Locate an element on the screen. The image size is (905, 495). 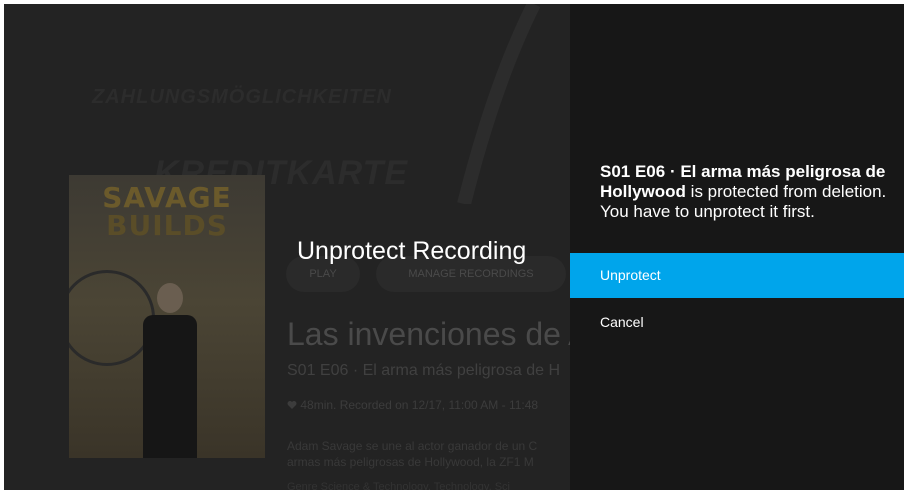
recorded-value: 12/17, 11:00 AM - 11:48 is located at coordinates (475, 405).